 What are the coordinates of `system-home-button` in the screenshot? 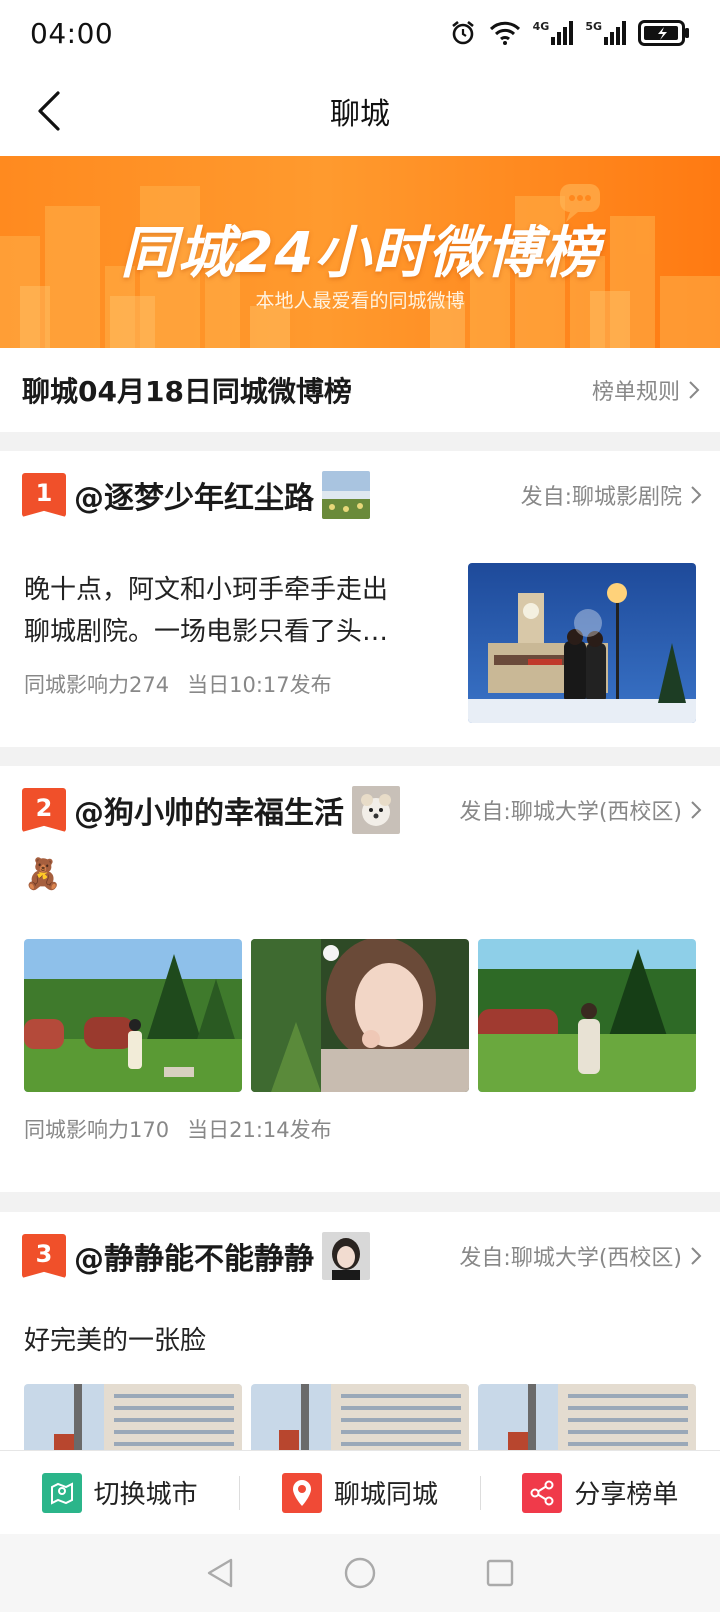 It's located at (360, 1573).